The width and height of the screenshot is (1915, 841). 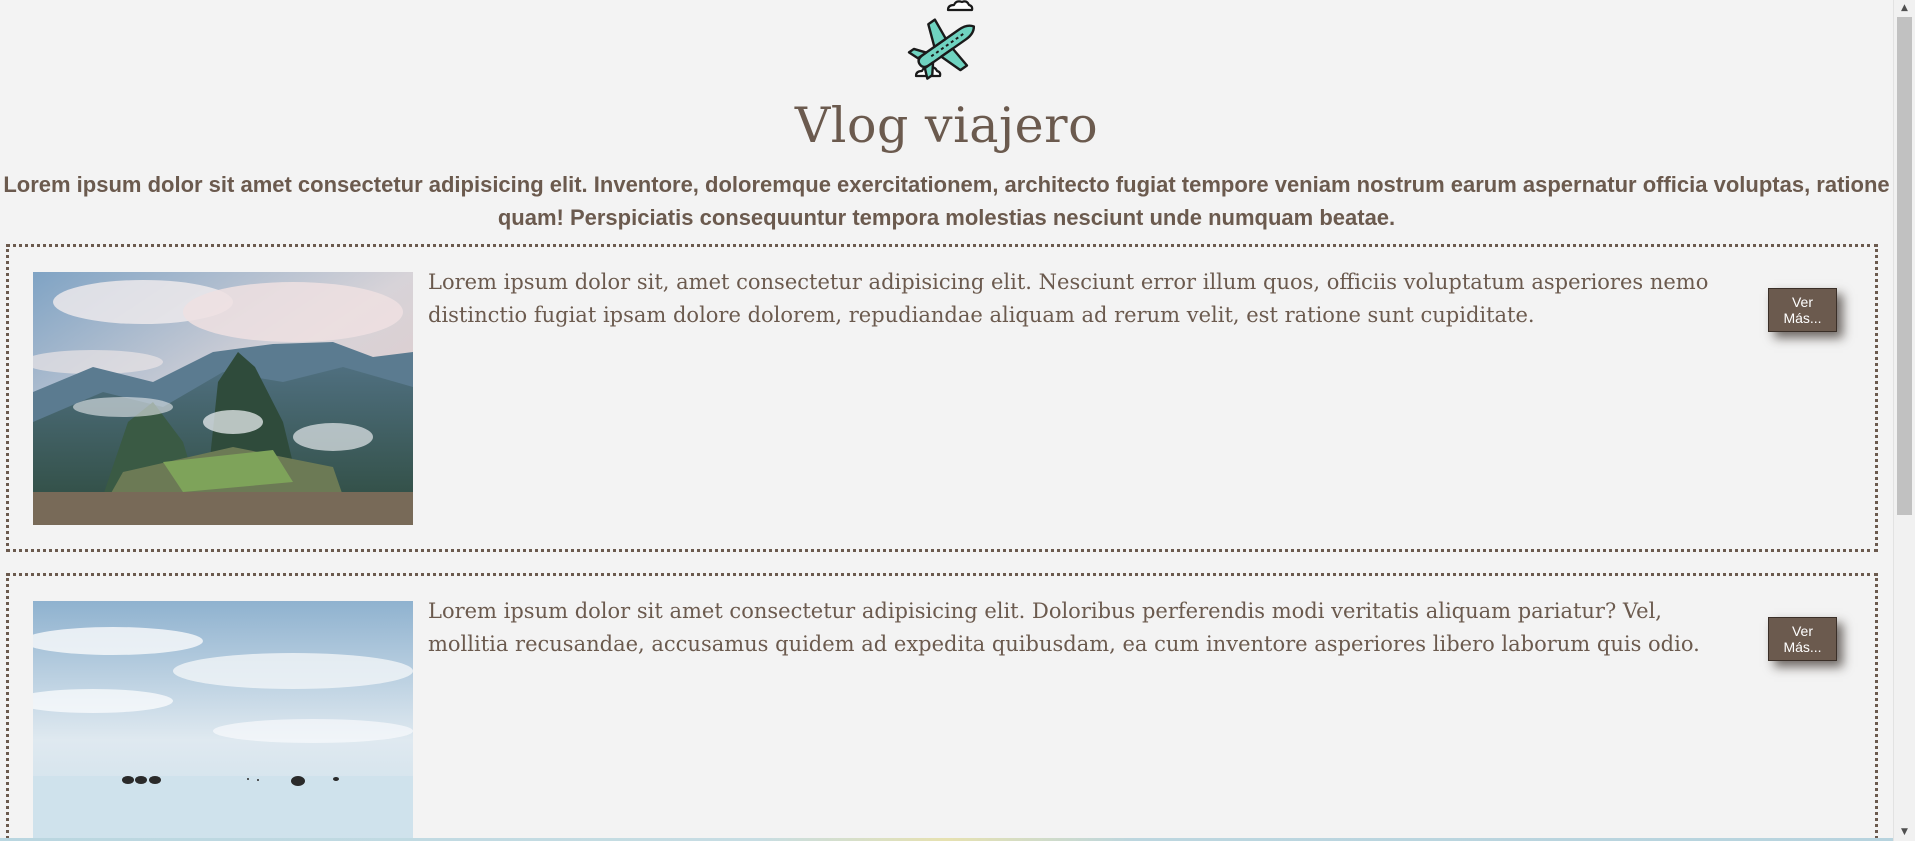 I want to click on site-title: Vlog viajero, so click(x=946, y=125).